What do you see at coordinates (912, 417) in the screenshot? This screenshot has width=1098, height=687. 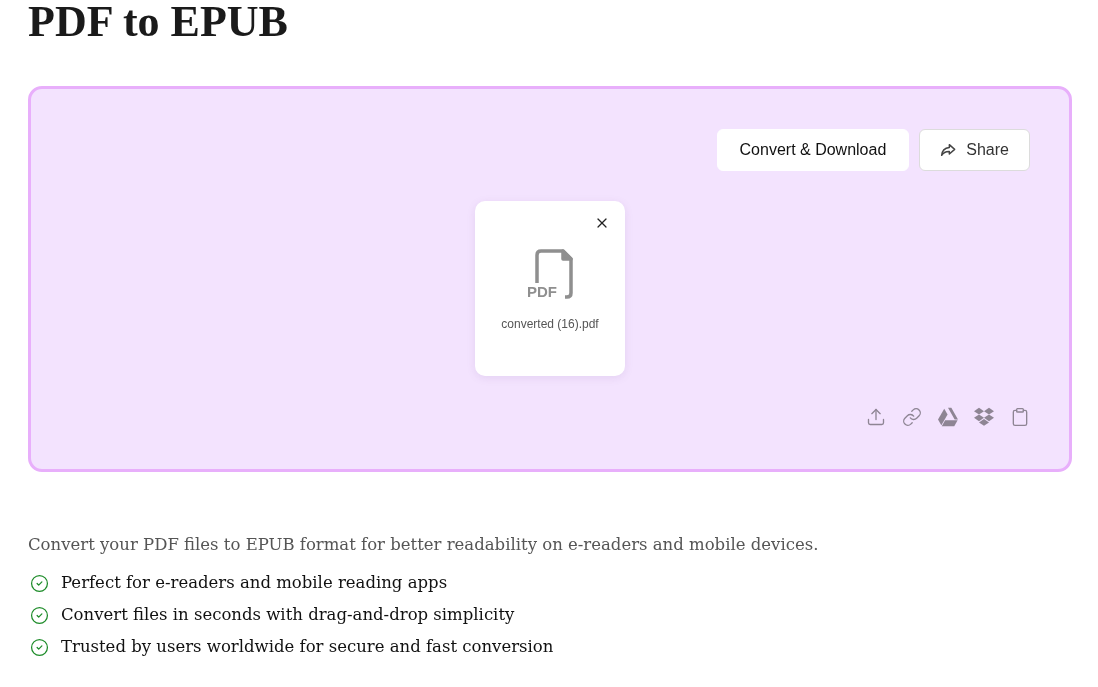 I see `link-icon` at bounding box center [912, 417].